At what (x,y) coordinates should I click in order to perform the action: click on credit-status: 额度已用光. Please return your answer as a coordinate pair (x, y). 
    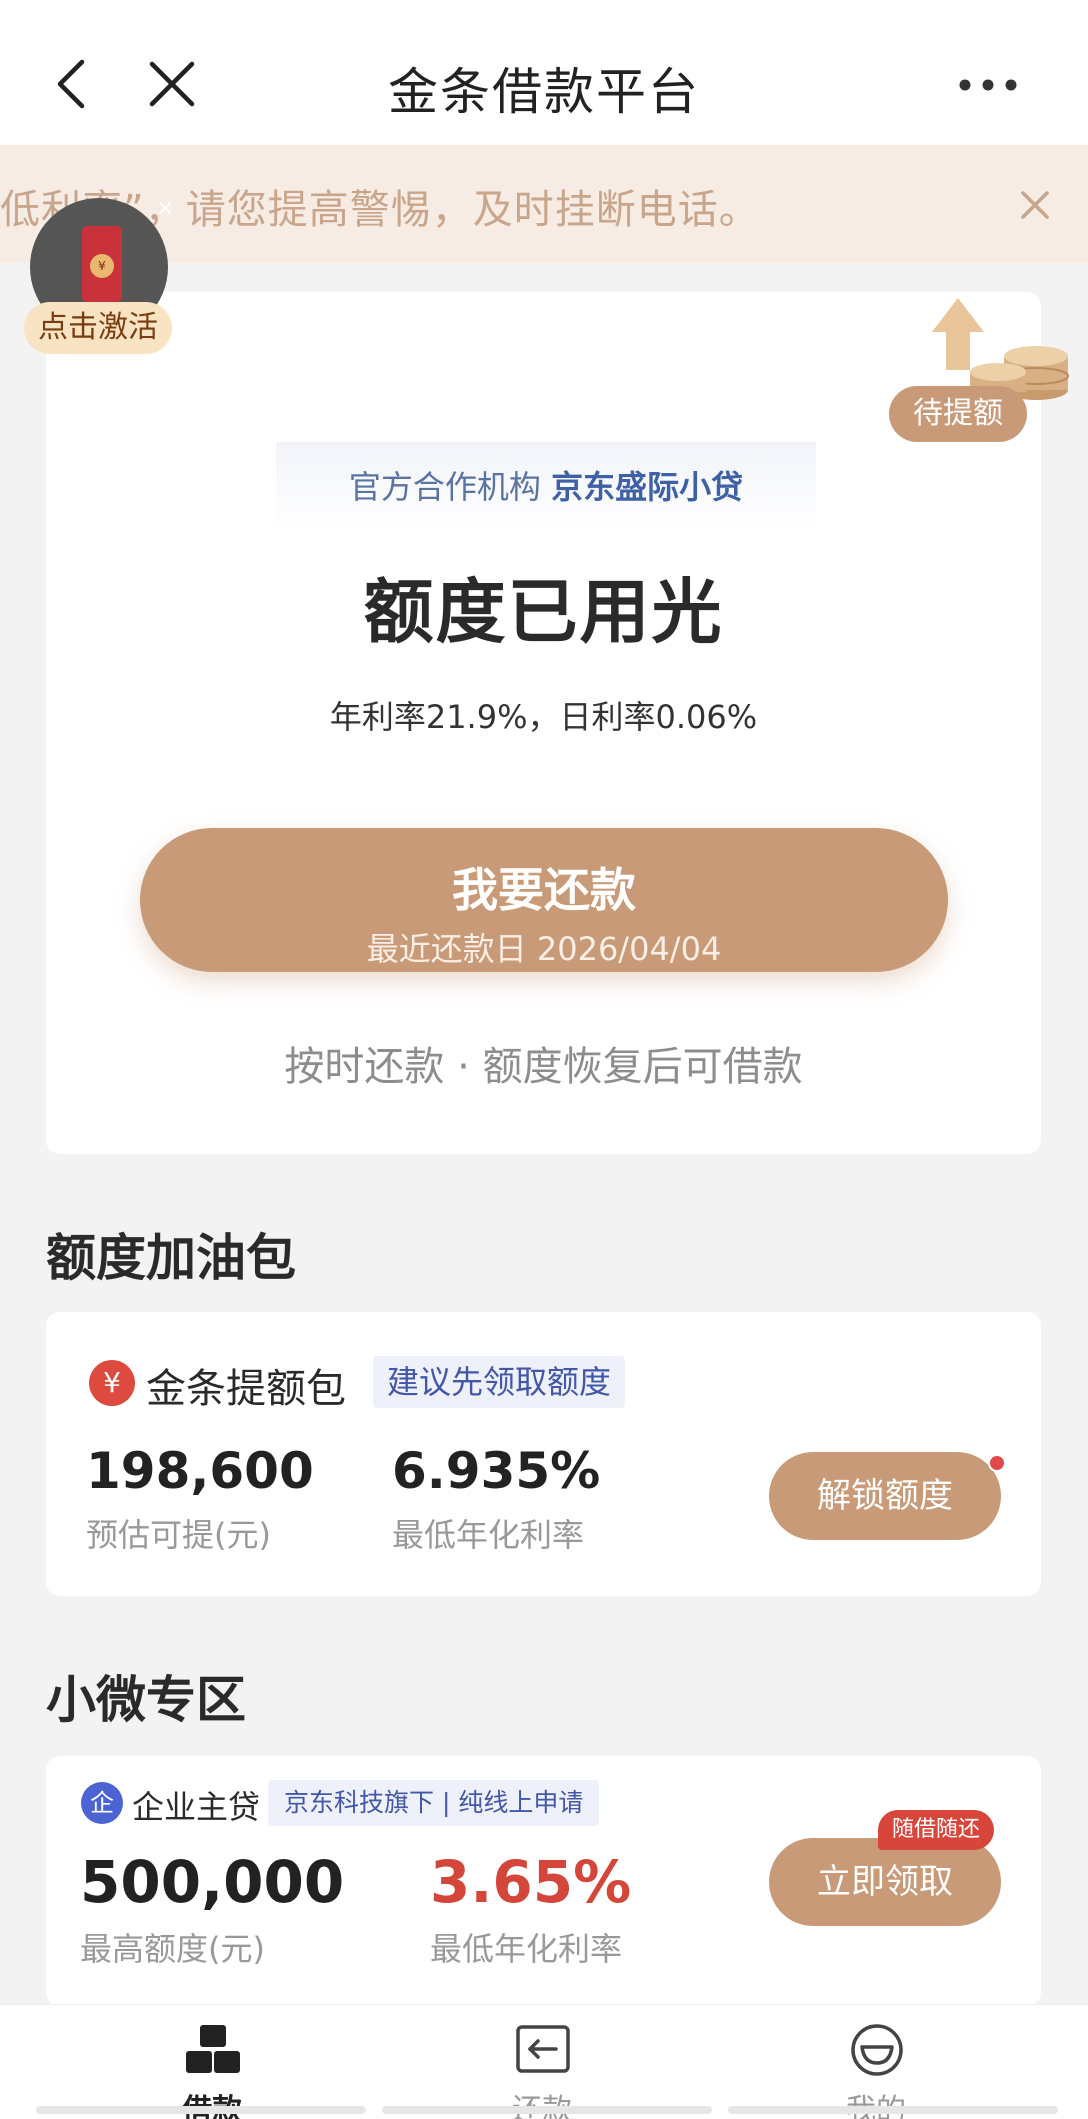
    Looking at the image, I should click on (543, 612).